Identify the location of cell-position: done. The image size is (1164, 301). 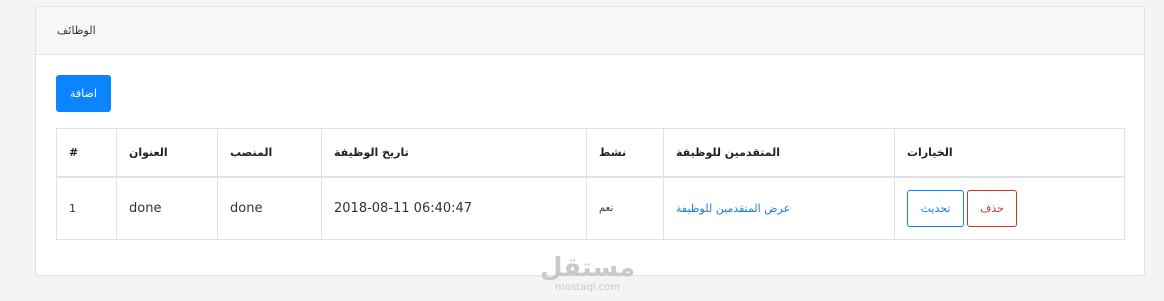
(269, 208).